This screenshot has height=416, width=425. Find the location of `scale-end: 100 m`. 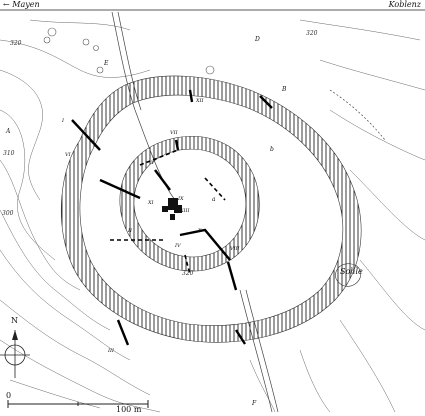

scale-end: 100 m is located at coordinates (129, 409).